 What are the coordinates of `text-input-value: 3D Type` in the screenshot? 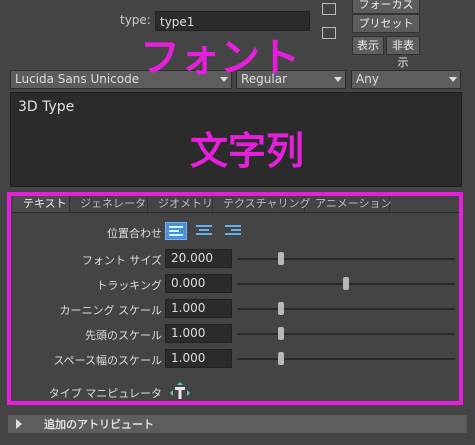 It's located at (46, 107).